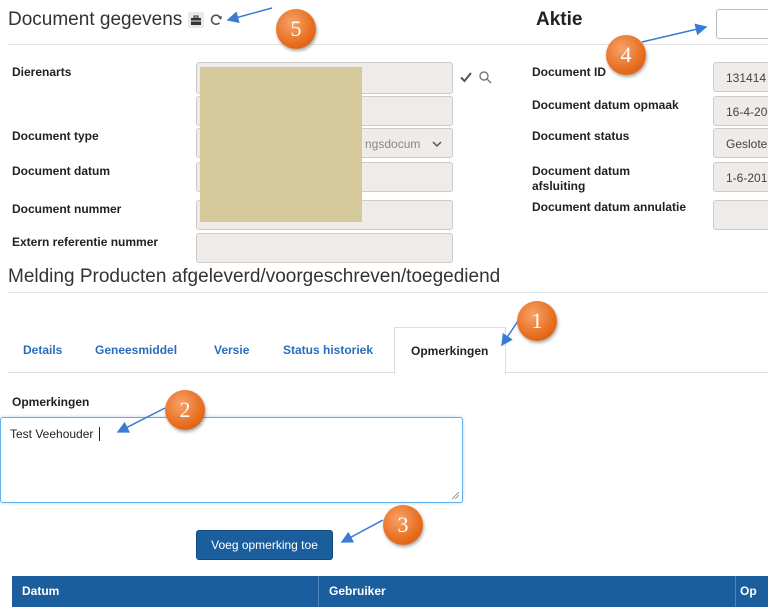  Describe the element at coordinates (403, 525) in the screenshot. I see `callout-3: 3` at that location.